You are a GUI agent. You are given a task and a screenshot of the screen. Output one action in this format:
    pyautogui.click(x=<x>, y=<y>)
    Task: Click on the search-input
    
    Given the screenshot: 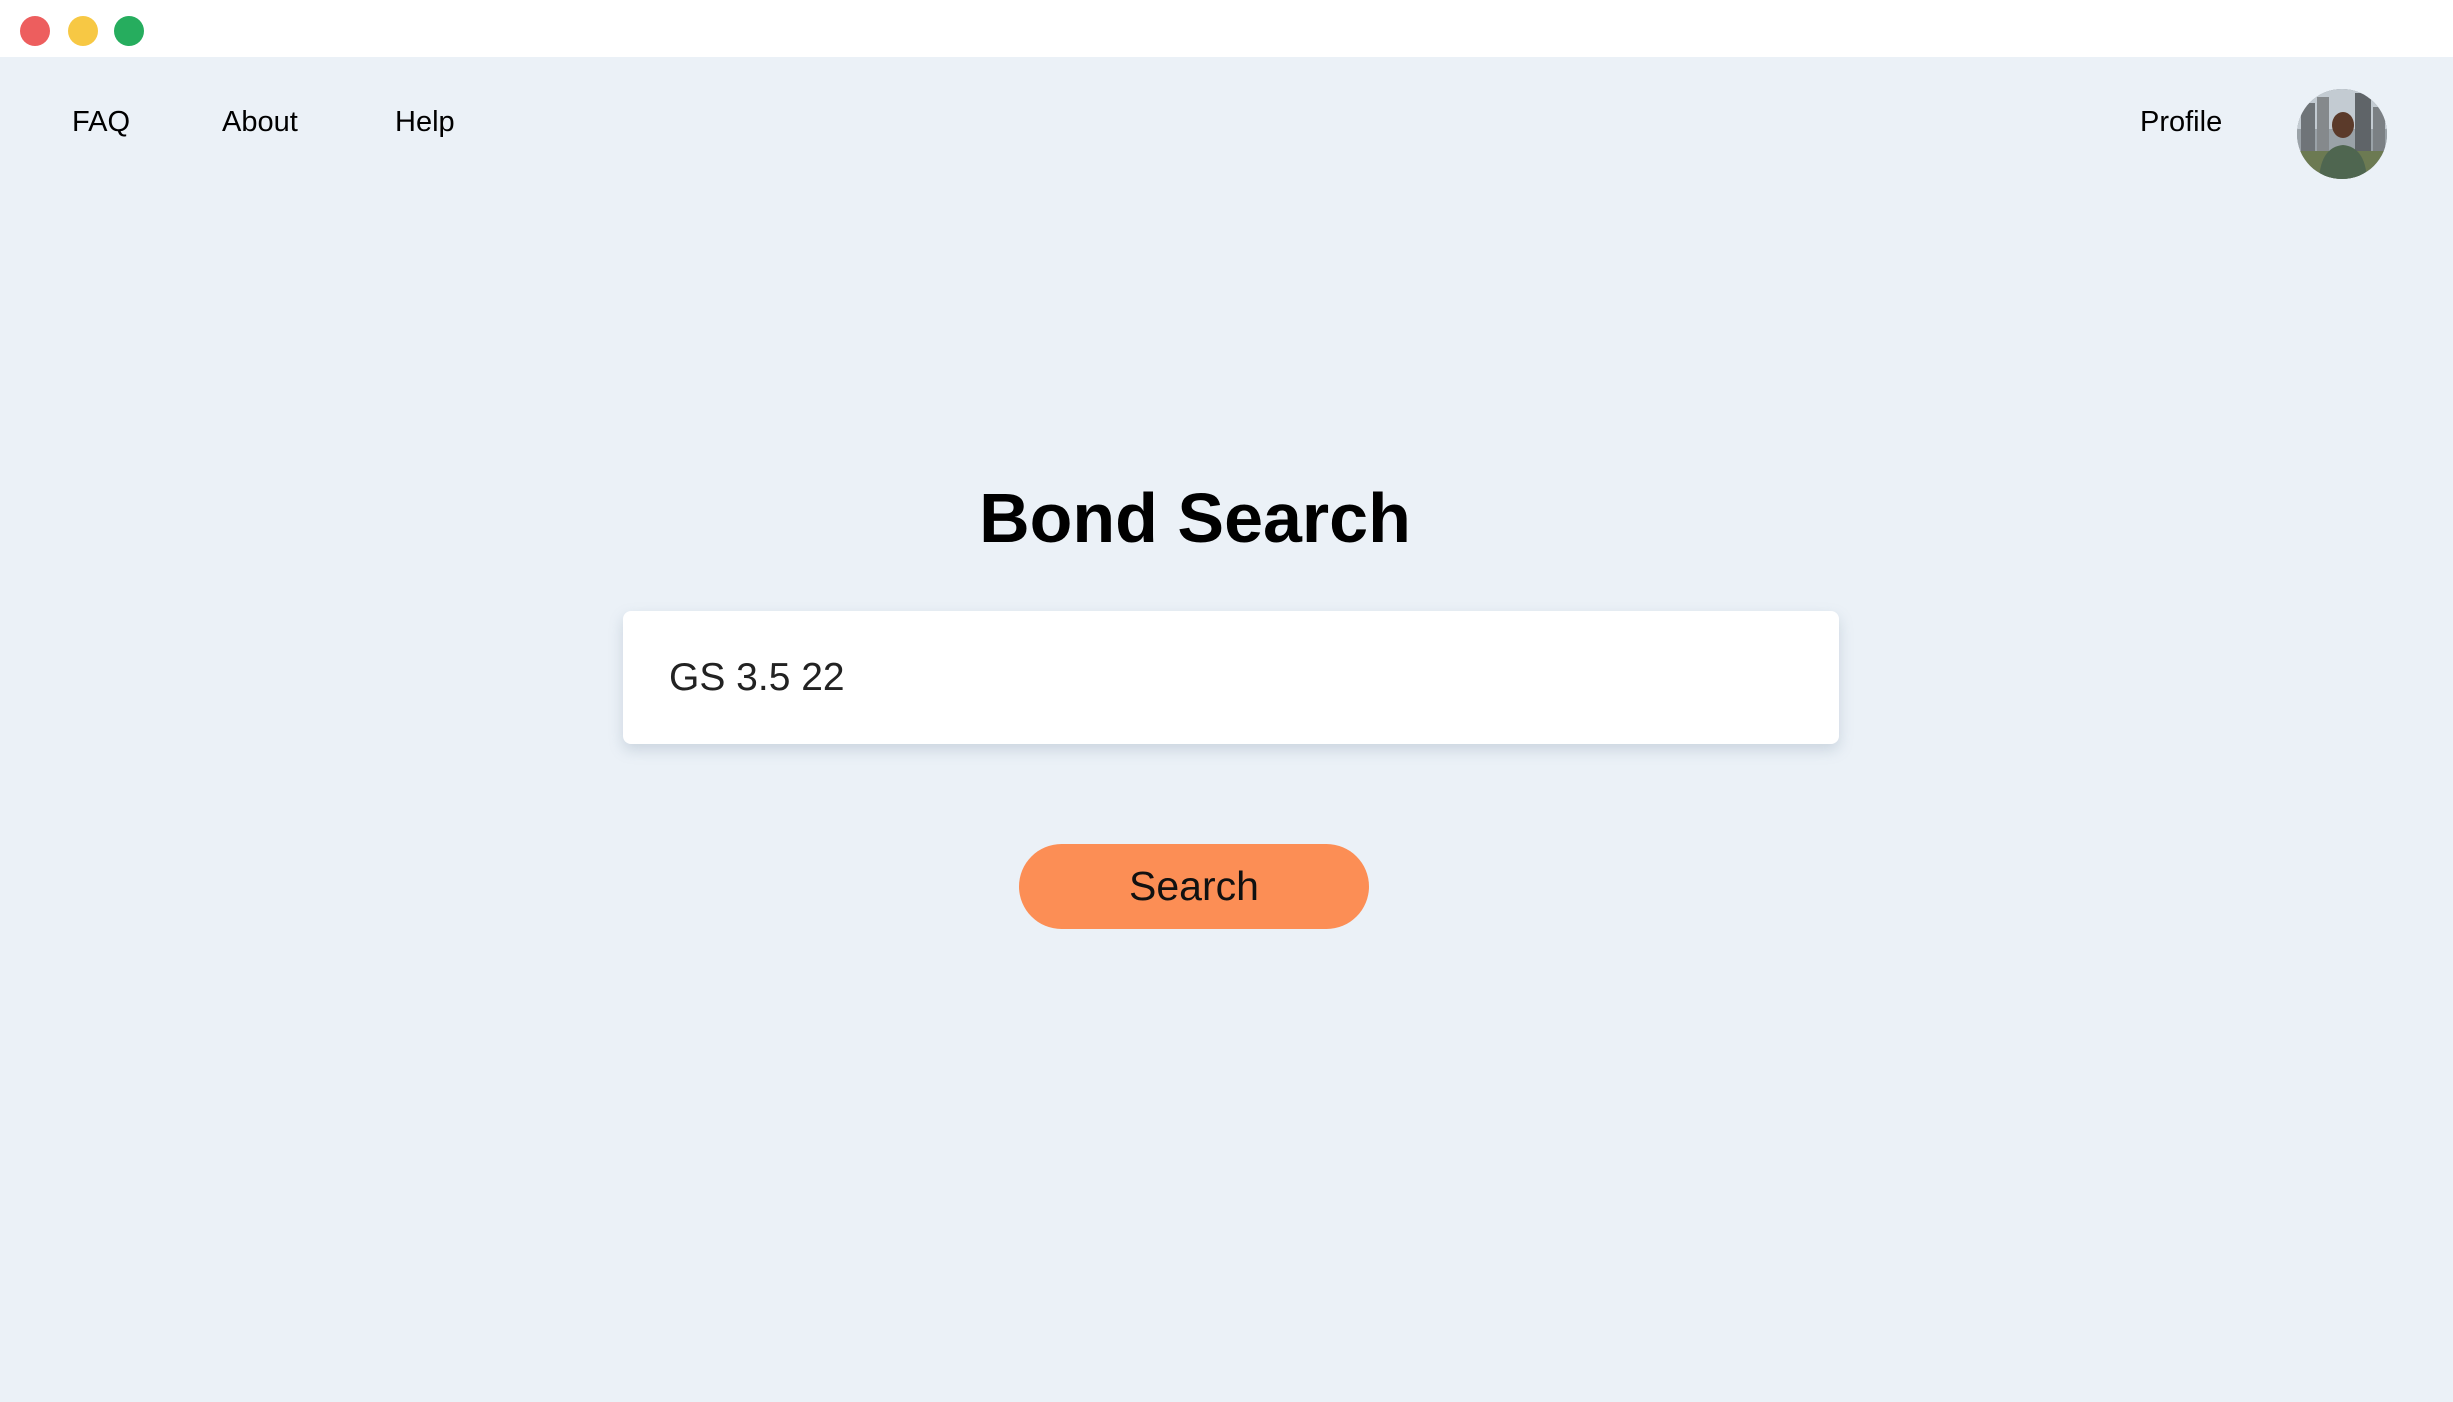 What is the action you would take?
    pyautogui.click(x=1229, y=677)
    